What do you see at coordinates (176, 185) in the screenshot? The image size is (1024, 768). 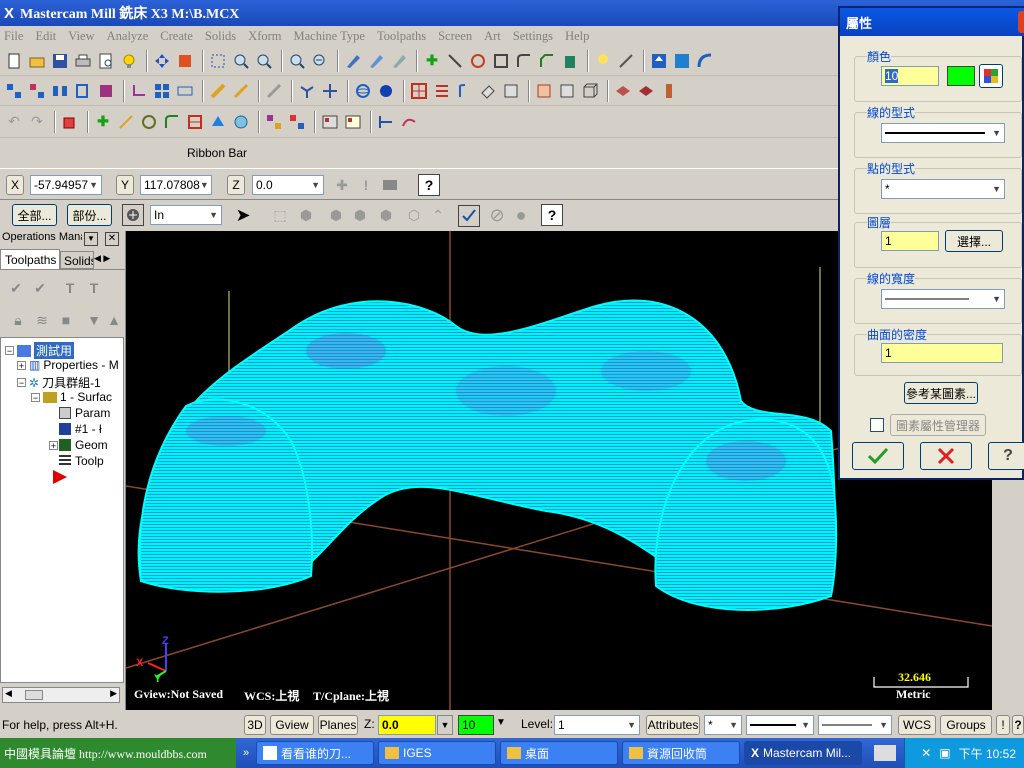 I see `y-coordinate-field: 117.07808 ▼` at bounding box center [176, 185].